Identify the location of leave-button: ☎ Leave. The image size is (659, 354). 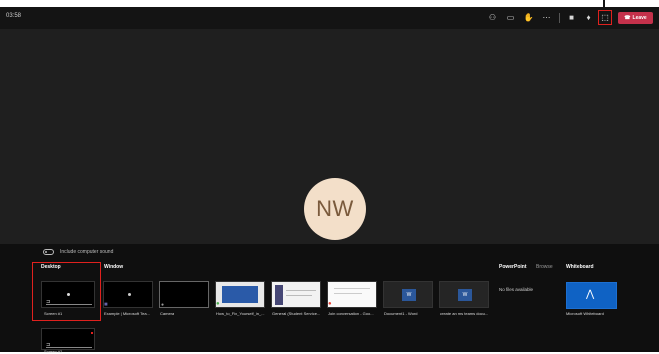
(635, 18).